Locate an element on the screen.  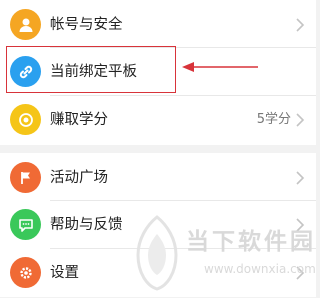
highlight-box is located at coordinates (91, 69).